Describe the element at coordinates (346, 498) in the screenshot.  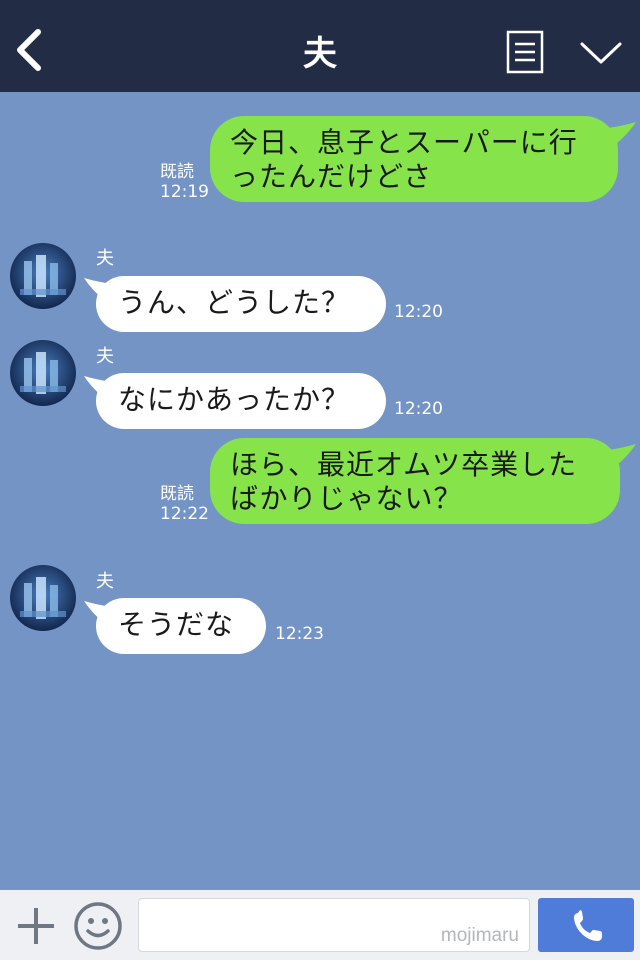
I see `message-line: ばかりじゃない？` at that location.